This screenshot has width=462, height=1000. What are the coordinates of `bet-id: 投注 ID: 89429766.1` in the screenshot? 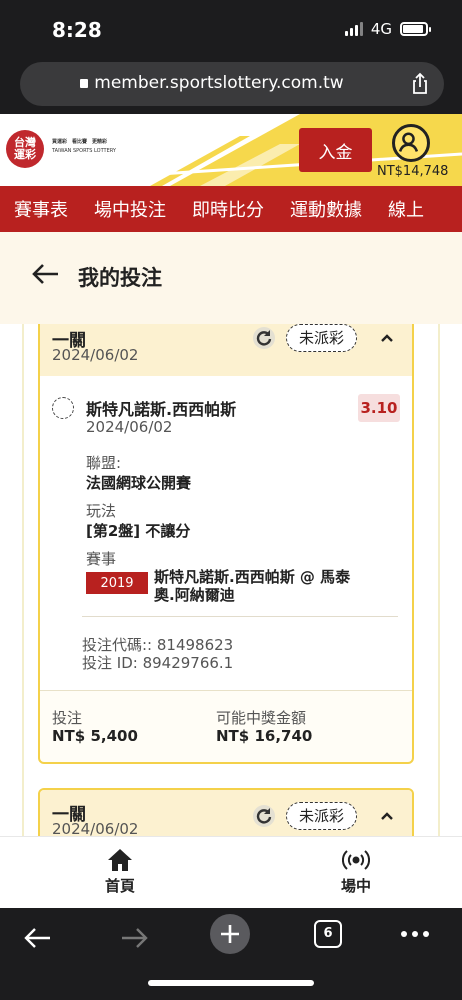 It's located at (158, 663).